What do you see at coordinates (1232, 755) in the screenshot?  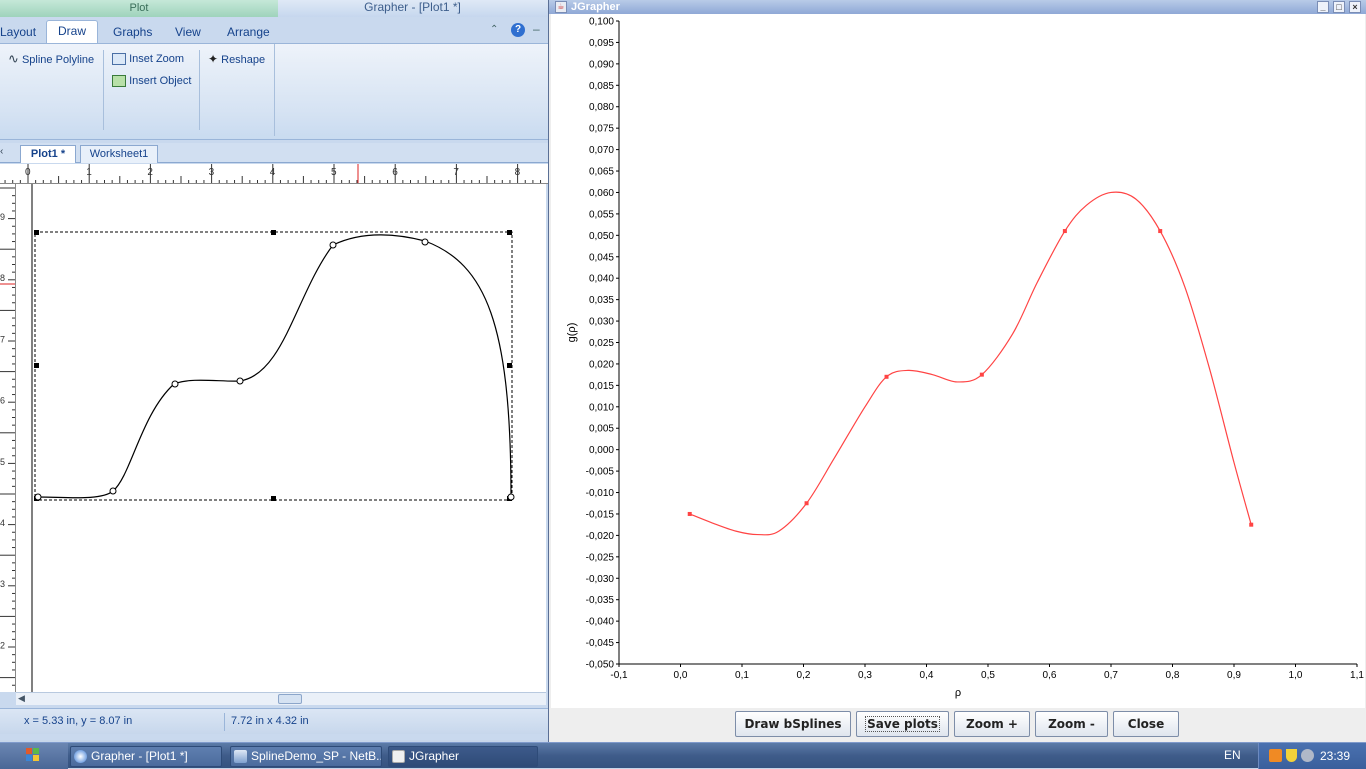 I see `language-indicator: EN` at bounding box center [1232, 755].